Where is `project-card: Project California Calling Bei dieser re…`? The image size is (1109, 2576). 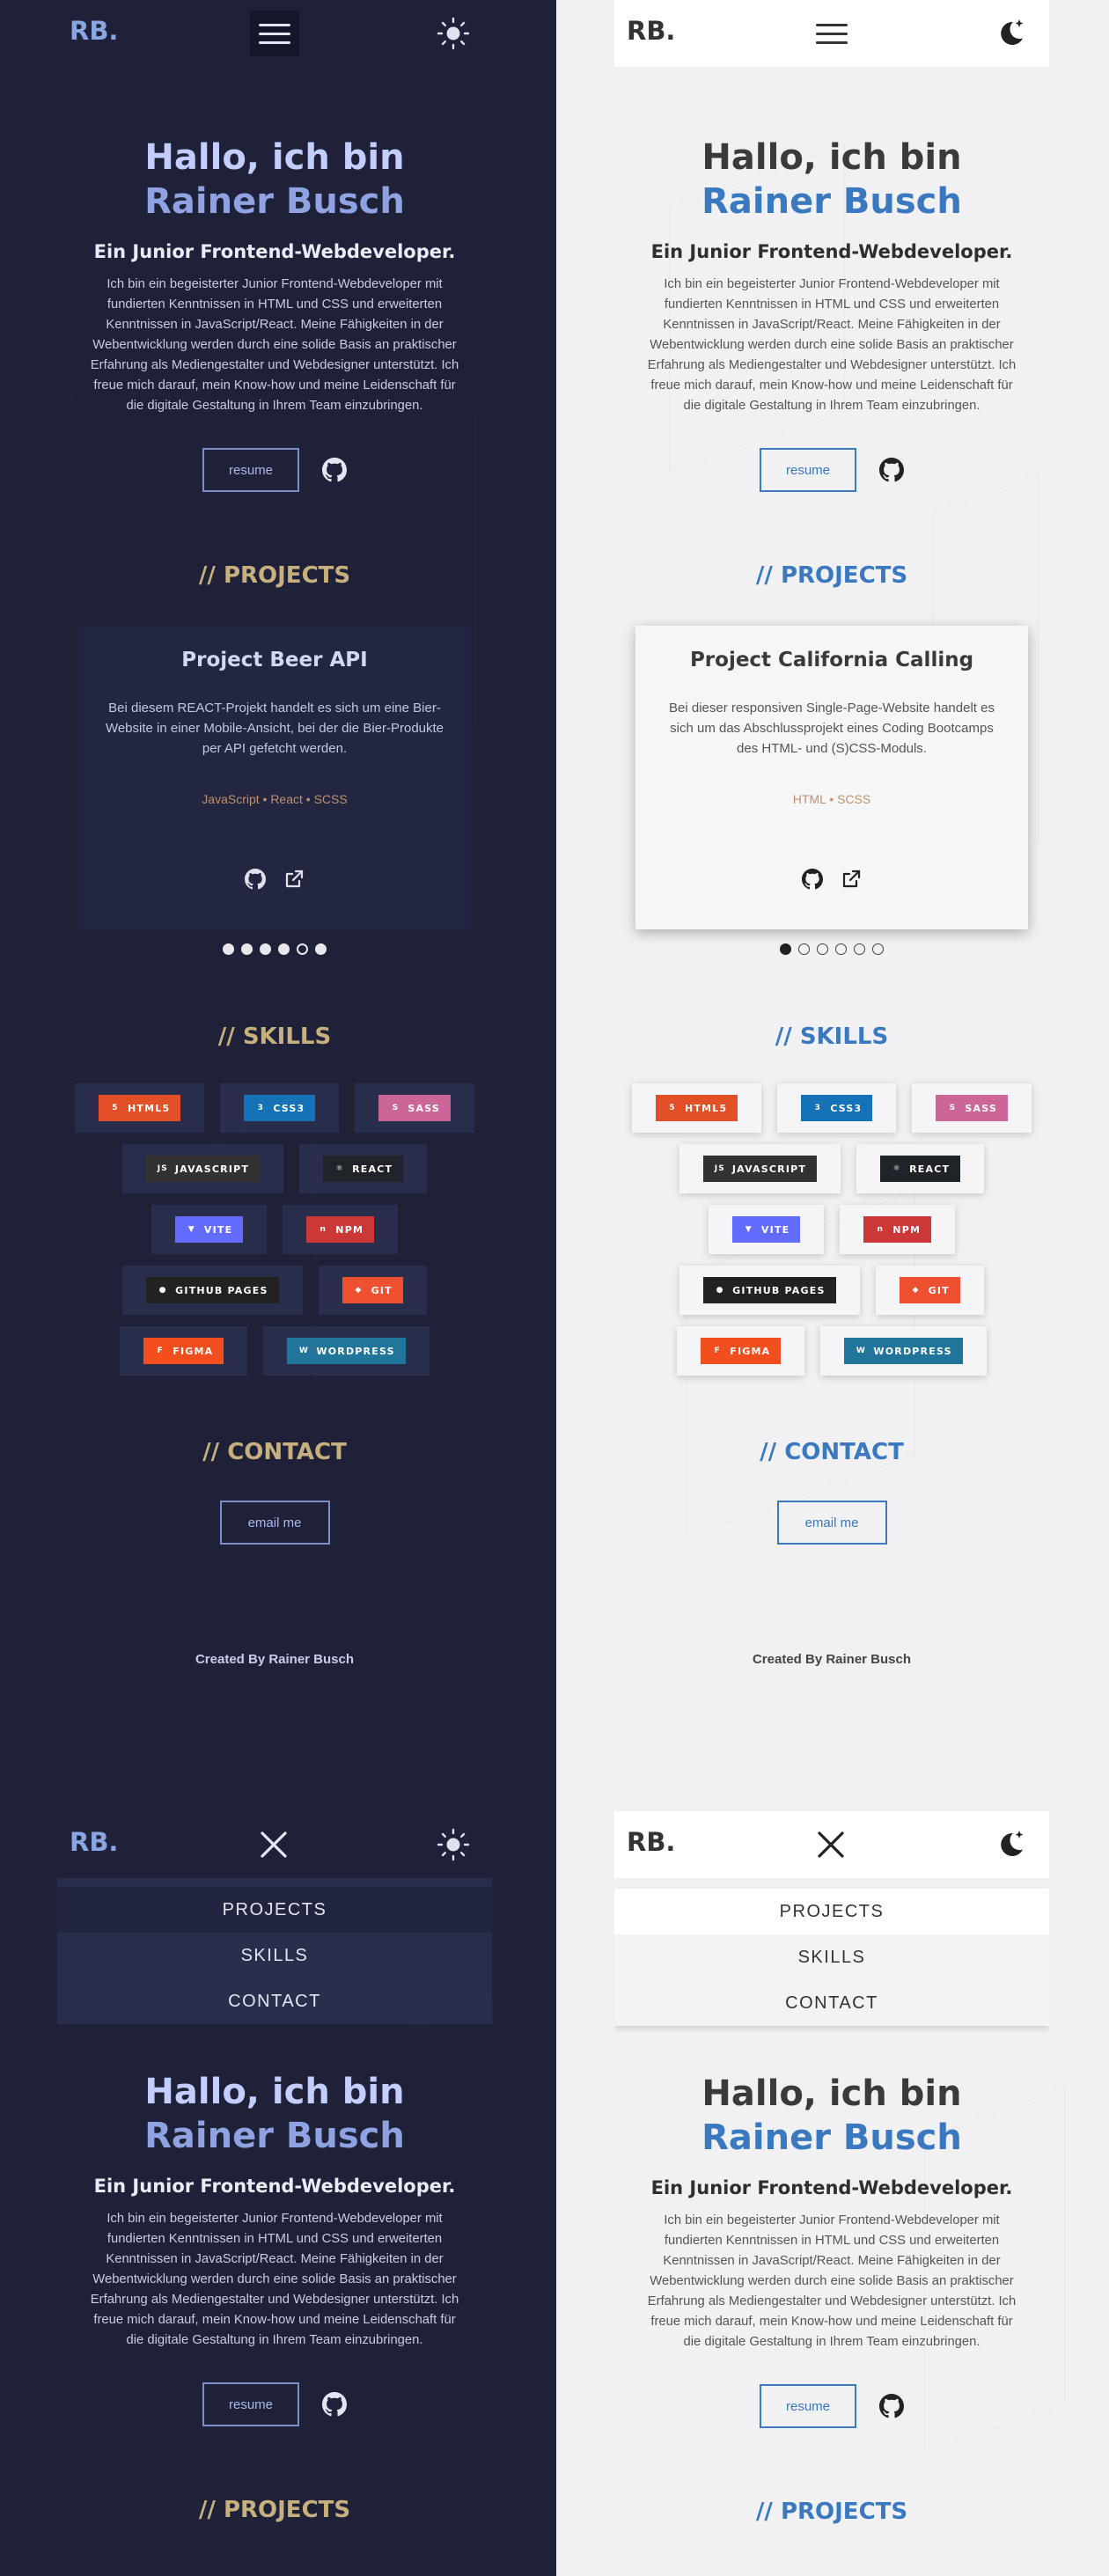
project-card: Project California Calling Bei dieser re… is located at coordinates (831, 777).